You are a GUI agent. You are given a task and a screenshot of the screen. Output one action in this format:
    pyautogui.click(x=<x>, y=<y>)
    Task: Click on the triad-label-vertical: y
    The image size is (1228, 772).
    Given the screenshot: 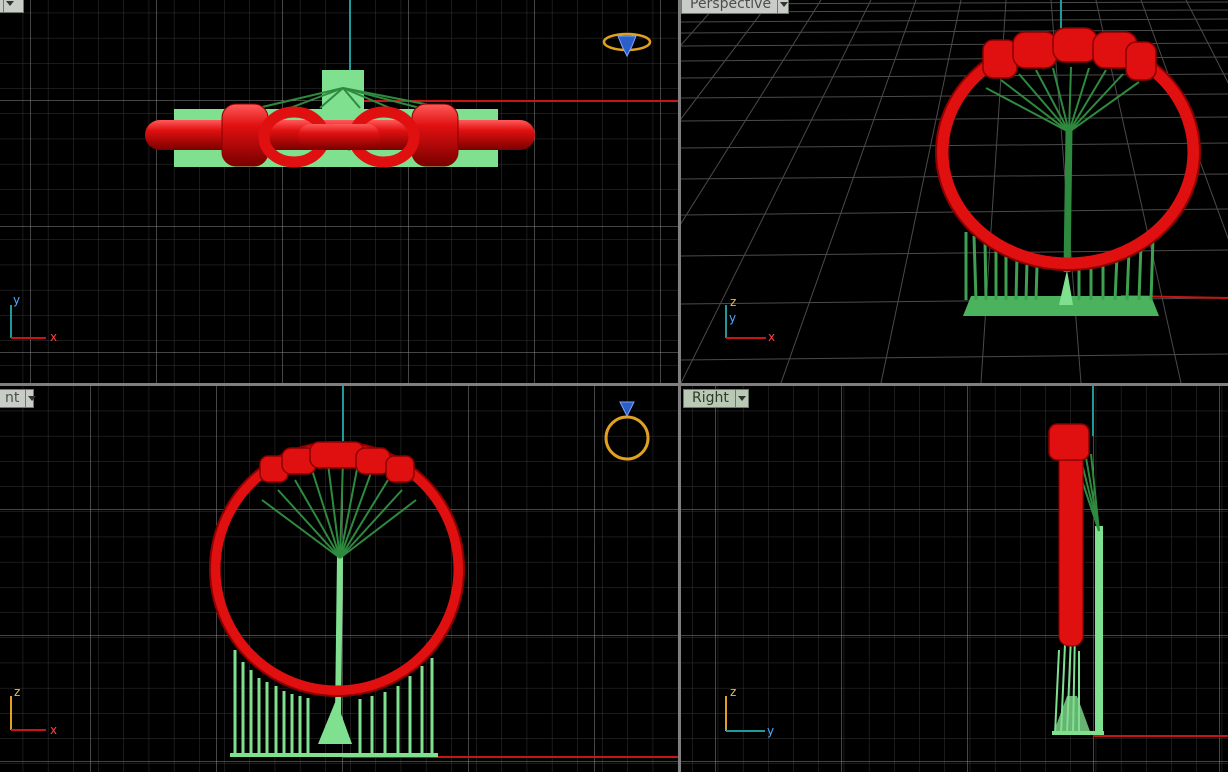 What is the action you would take?
    pyautogui.click(x=16, y=300)
    